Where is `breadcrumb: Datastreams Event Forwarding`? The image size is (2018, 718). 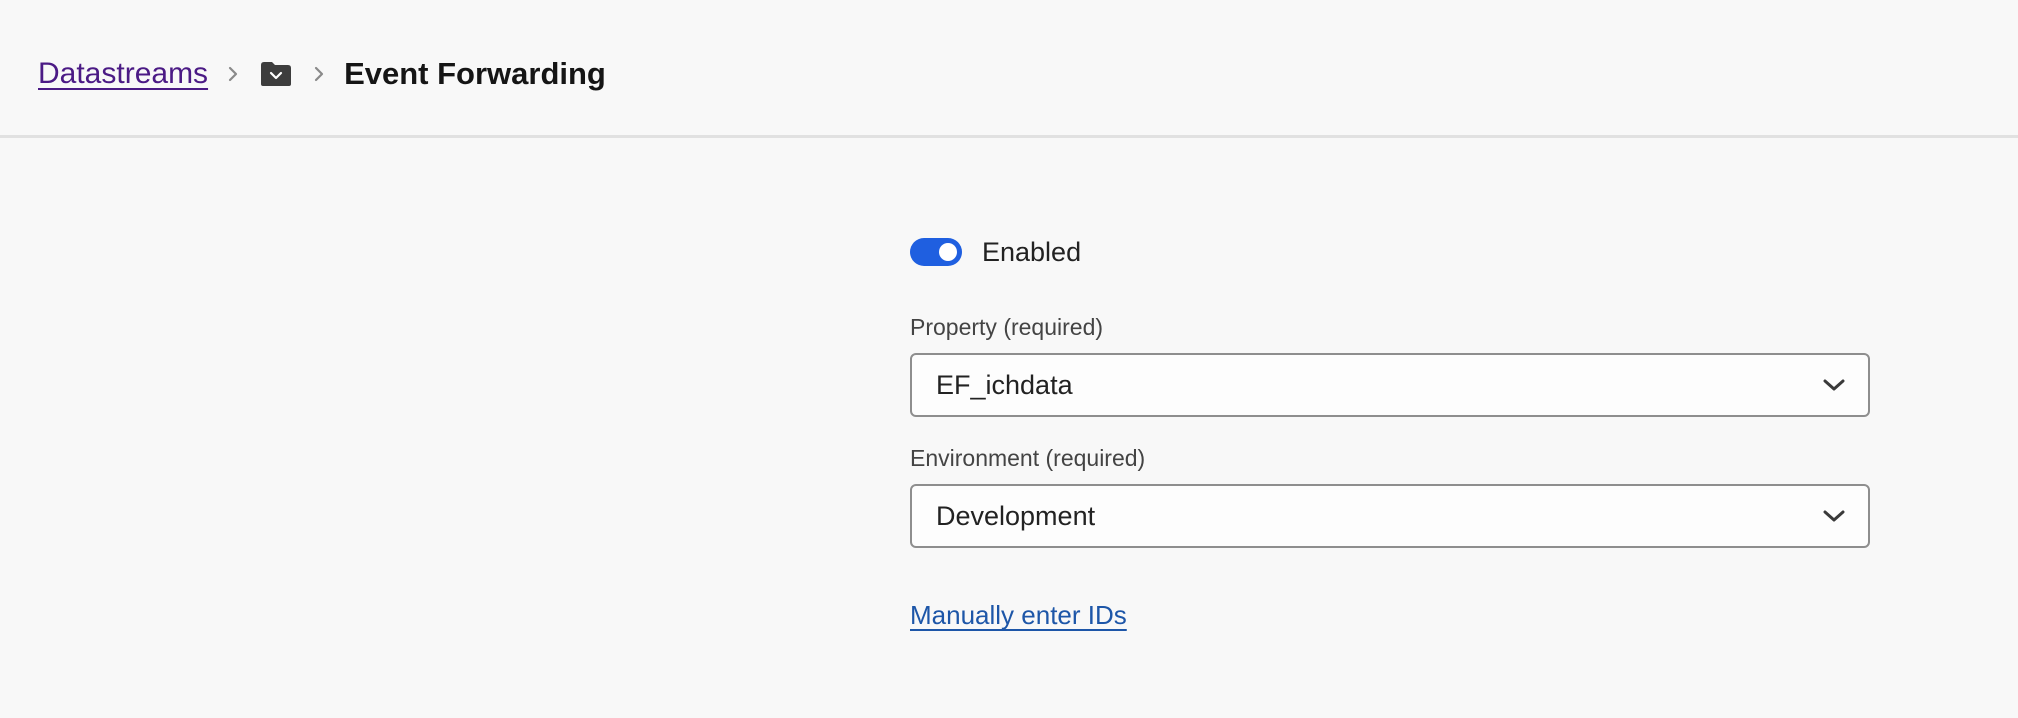 breadcrumb: Datastreams Event Forwarding is located at coordinates (322, 74).